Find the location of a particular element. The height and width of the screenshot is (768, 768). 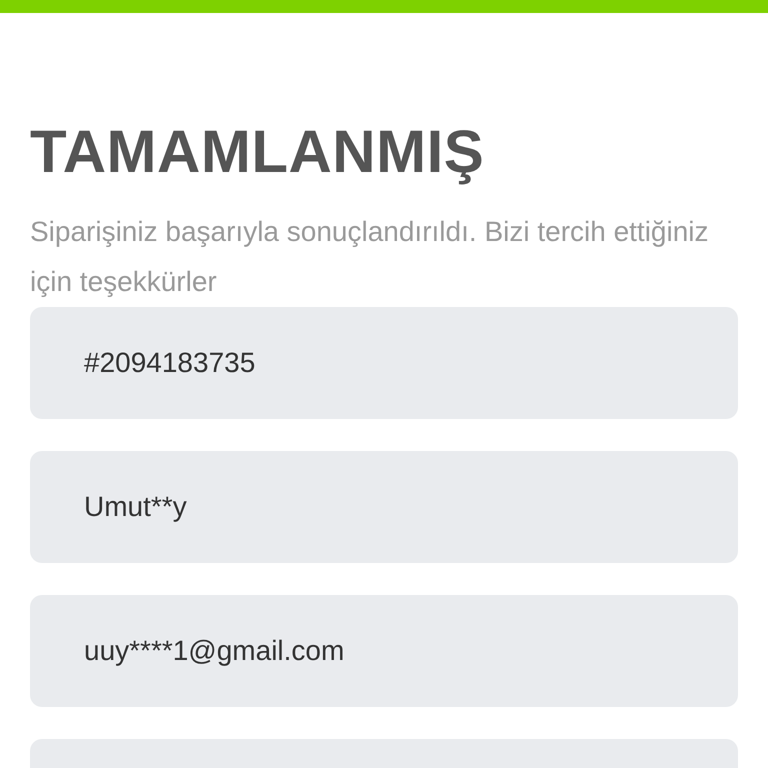

confirmation-message: Siparişiniz başarıyla sonuçlandırıldı. Bizi tercih ettiğiniz için teşekkürler is located at coordinates (370, 257).